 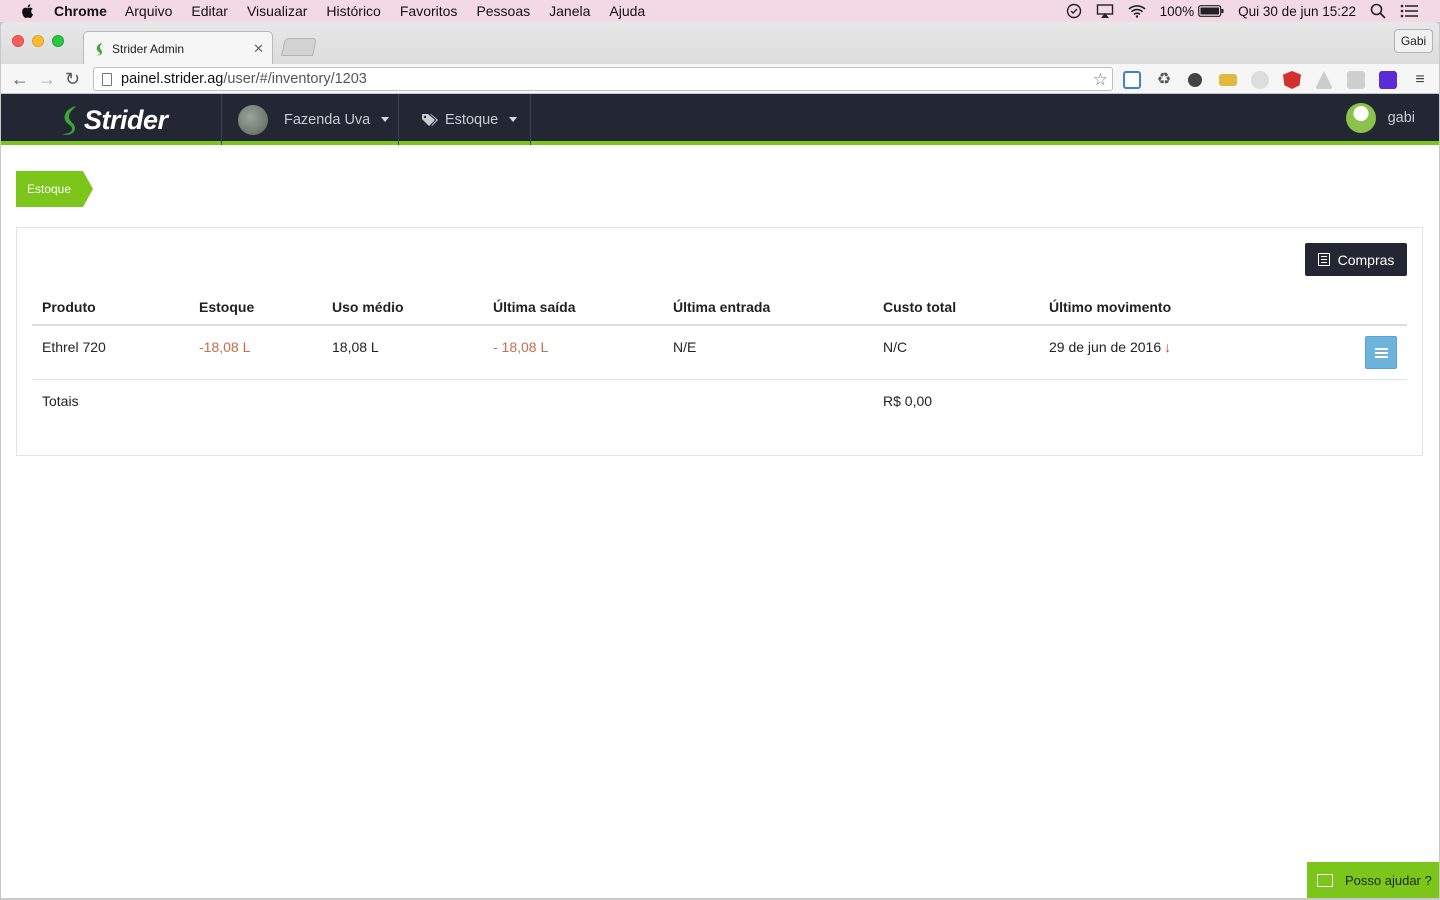 What do you see at coordinates (1195, 80) in the screenshot?
I see `color-picker-extension-icon` at bounding box center [1195, 80].